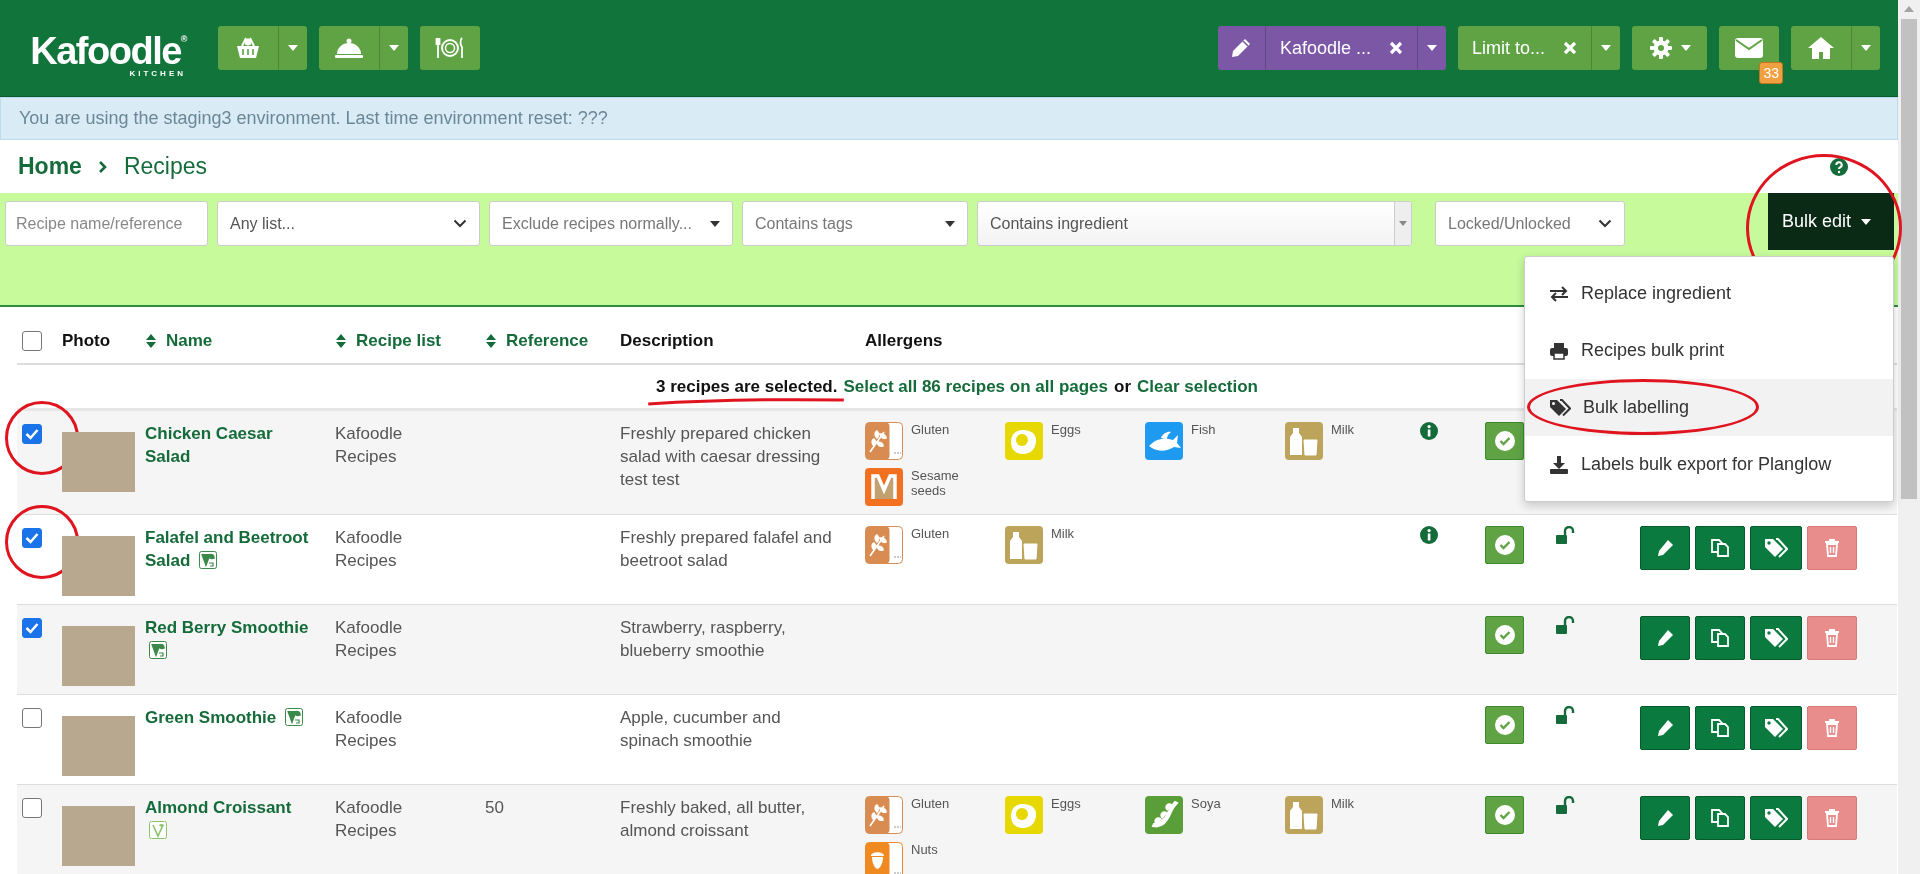 Image resolution: width=1920 pixels, height=874 pixels. I want to click on select-all-checkbox, so click(32, 341).